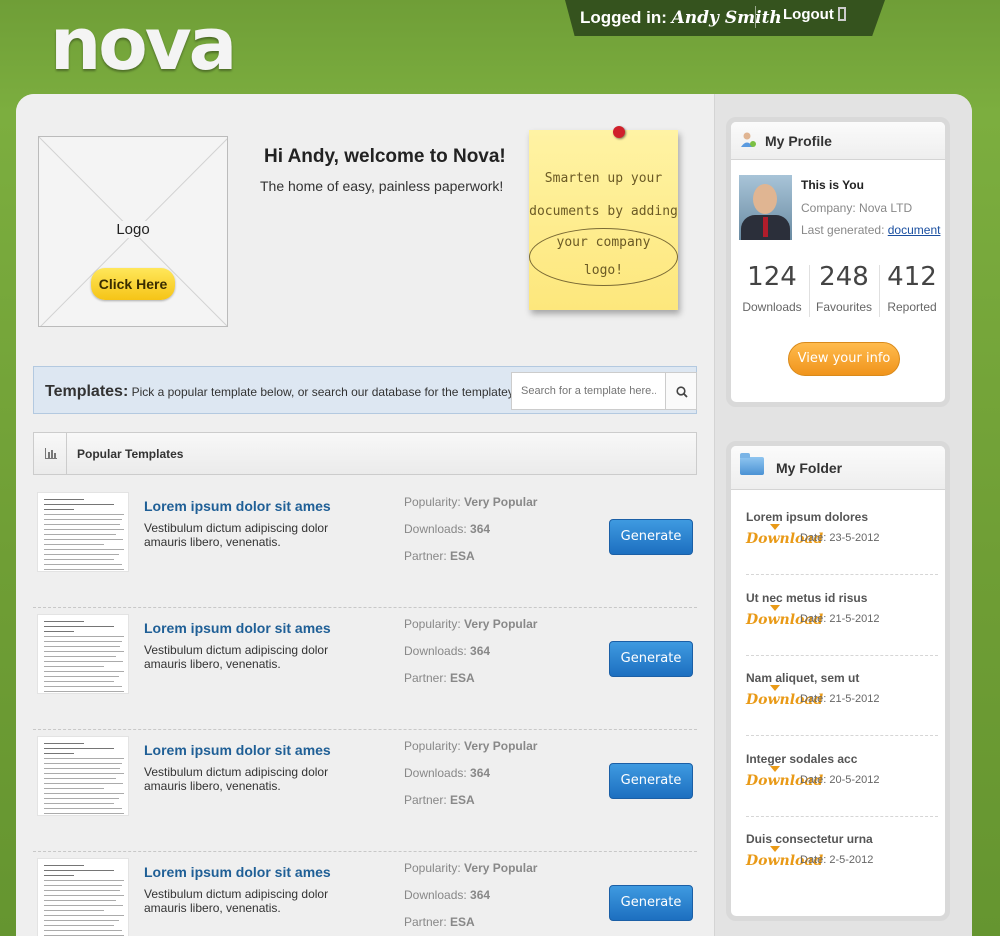 This screenshot has height=936, width=1000. Describe the element at coordinates (603, 178) in the screenshot. I see `sticky-line-1: Smarten up your` at that location.